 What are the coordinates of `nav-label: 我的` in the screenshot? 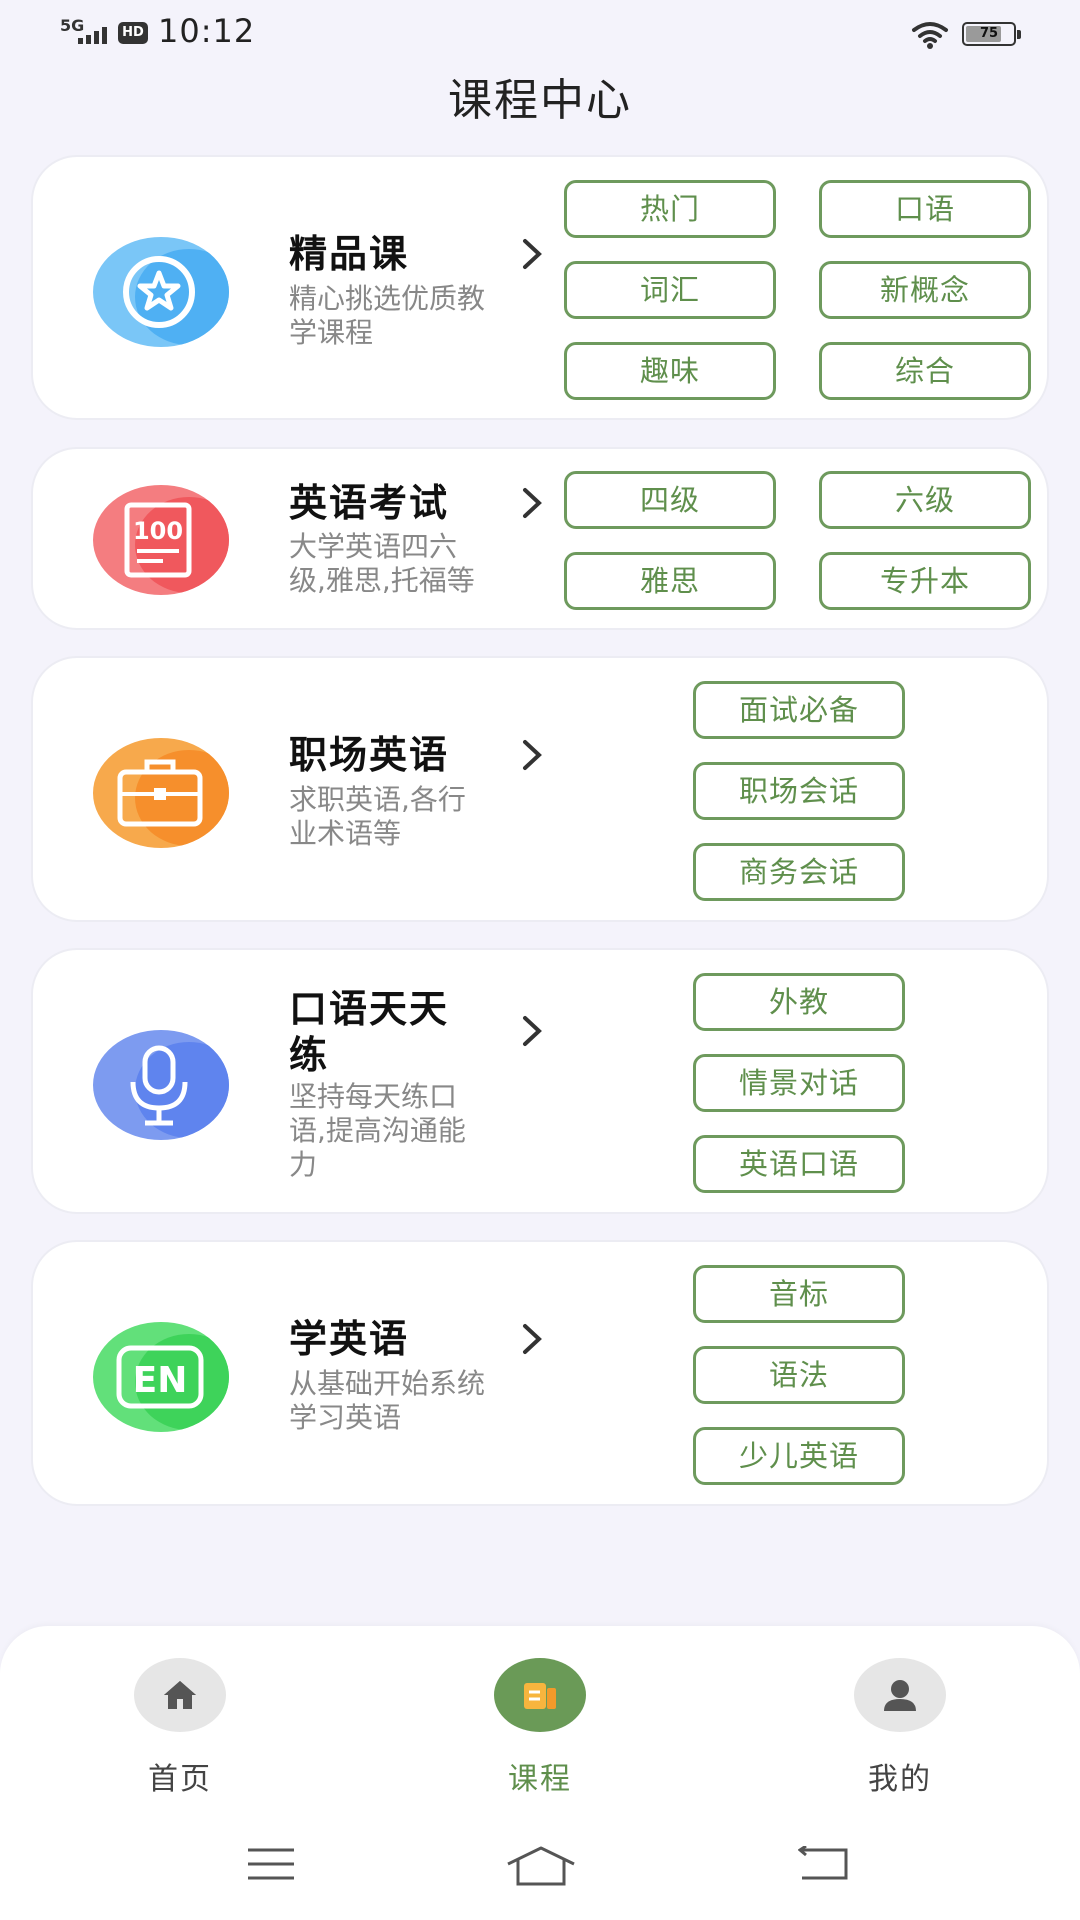 It's located at (900, 1779).